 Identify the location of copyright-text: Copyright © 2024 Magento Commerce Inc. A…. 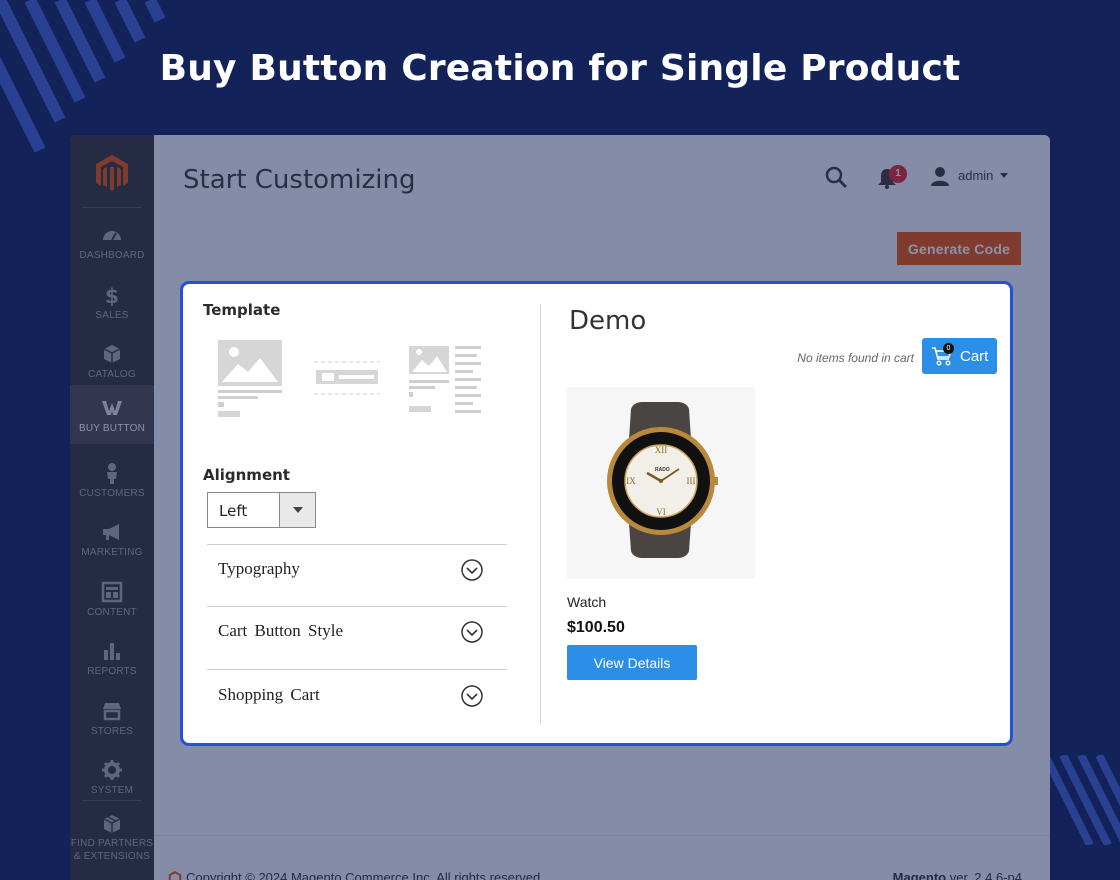
(365, 875).